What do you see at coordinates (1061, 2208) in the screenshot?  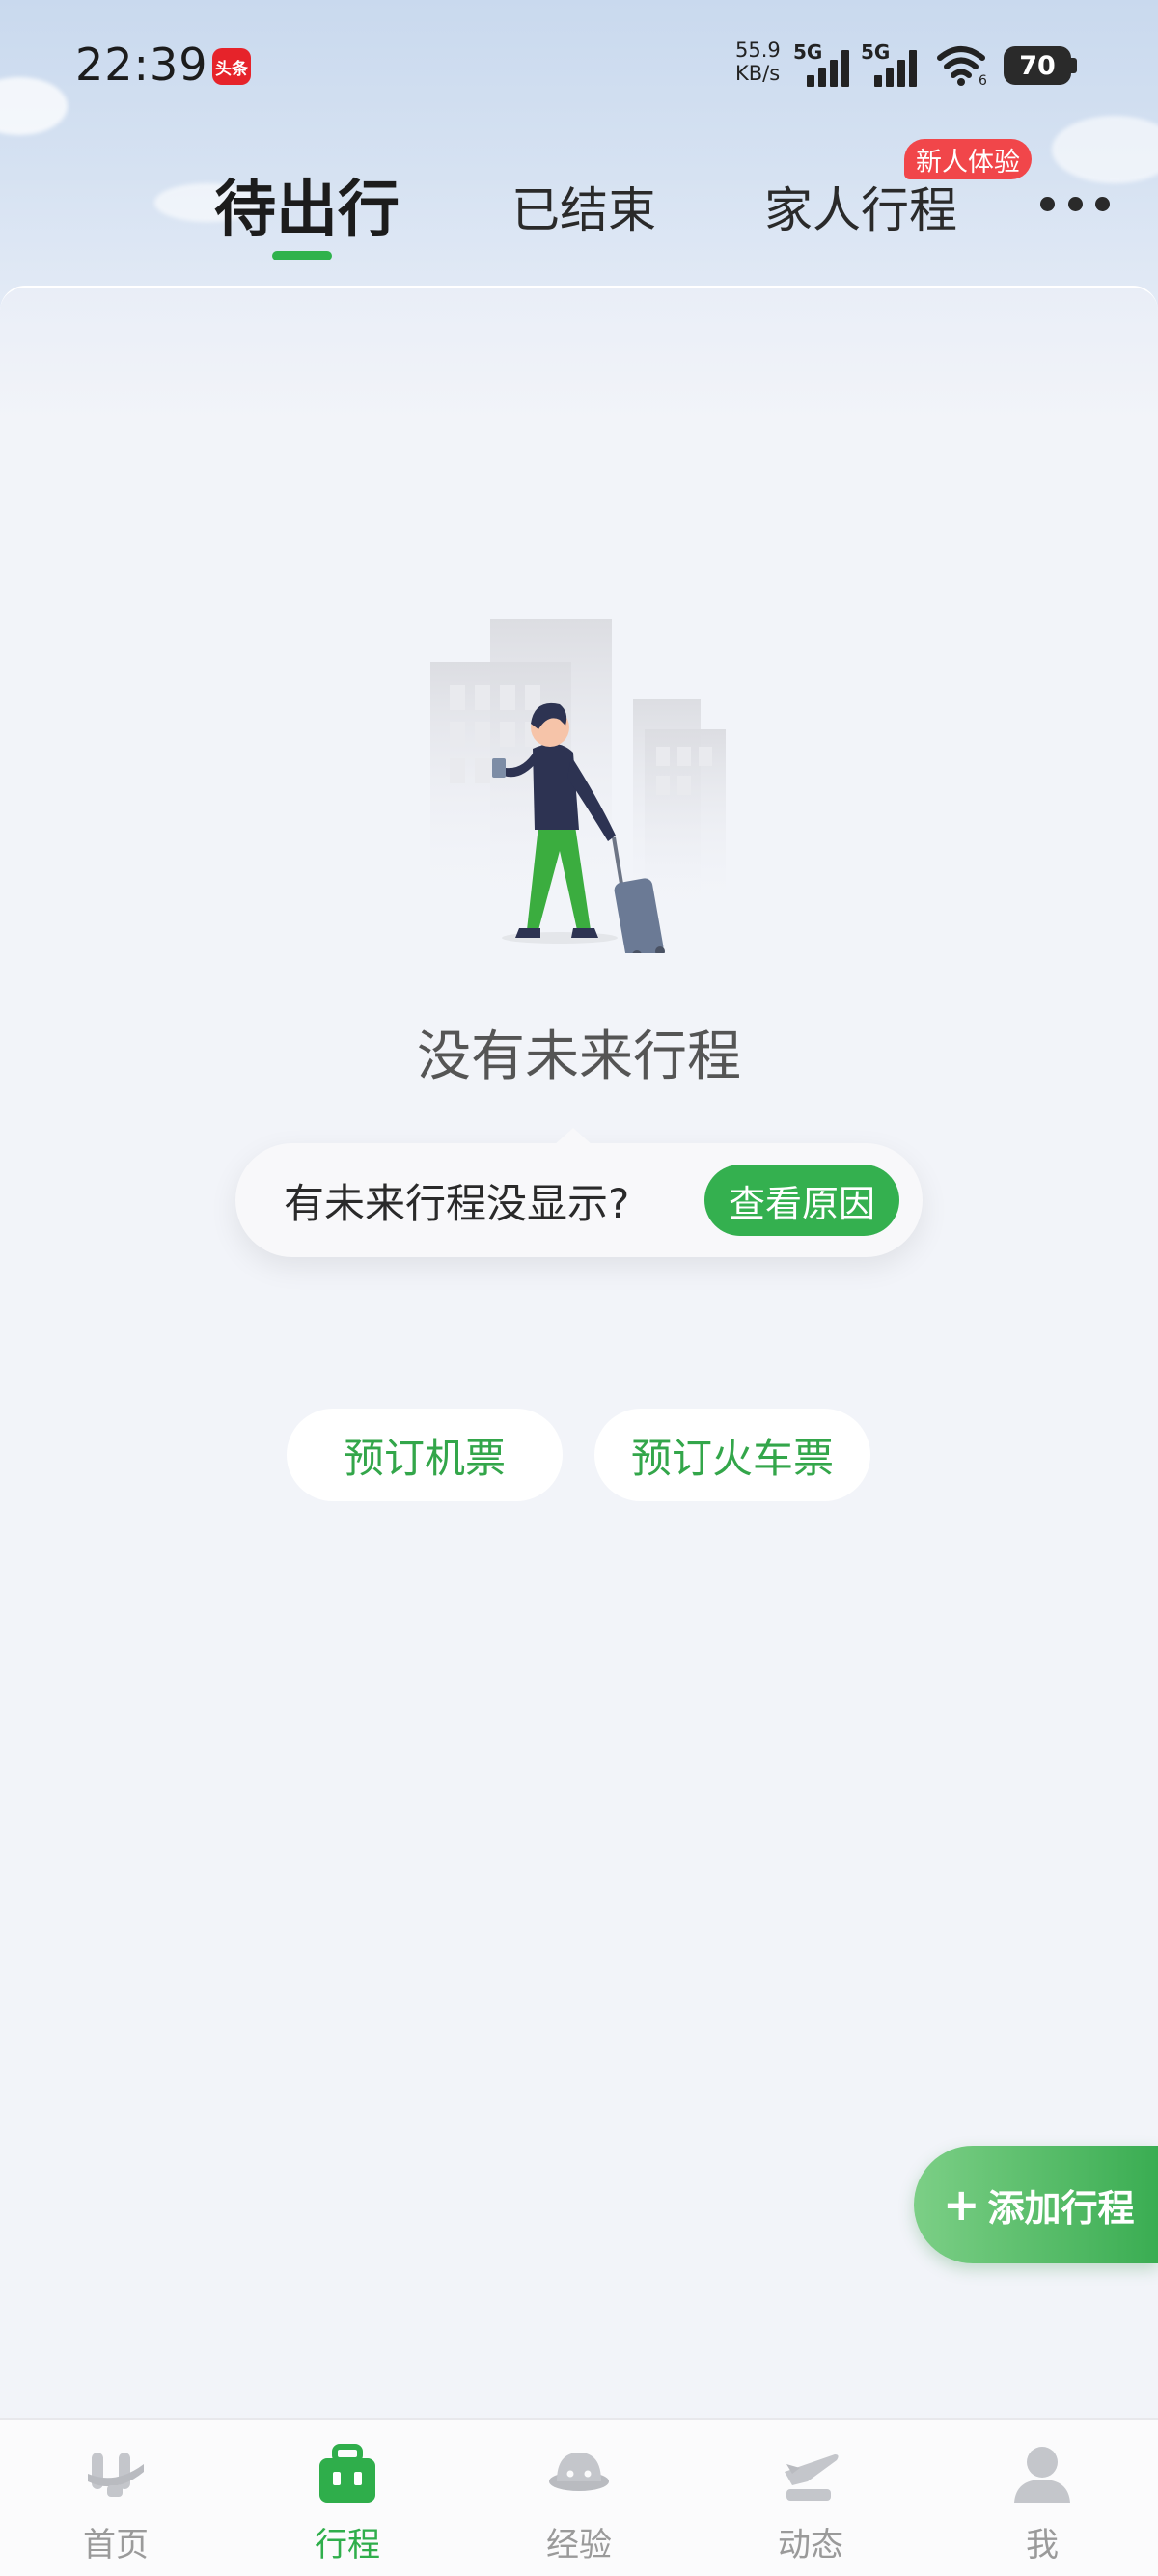 I see `add-trip-label: 添加行程` at bounding box center [1061, 2208].